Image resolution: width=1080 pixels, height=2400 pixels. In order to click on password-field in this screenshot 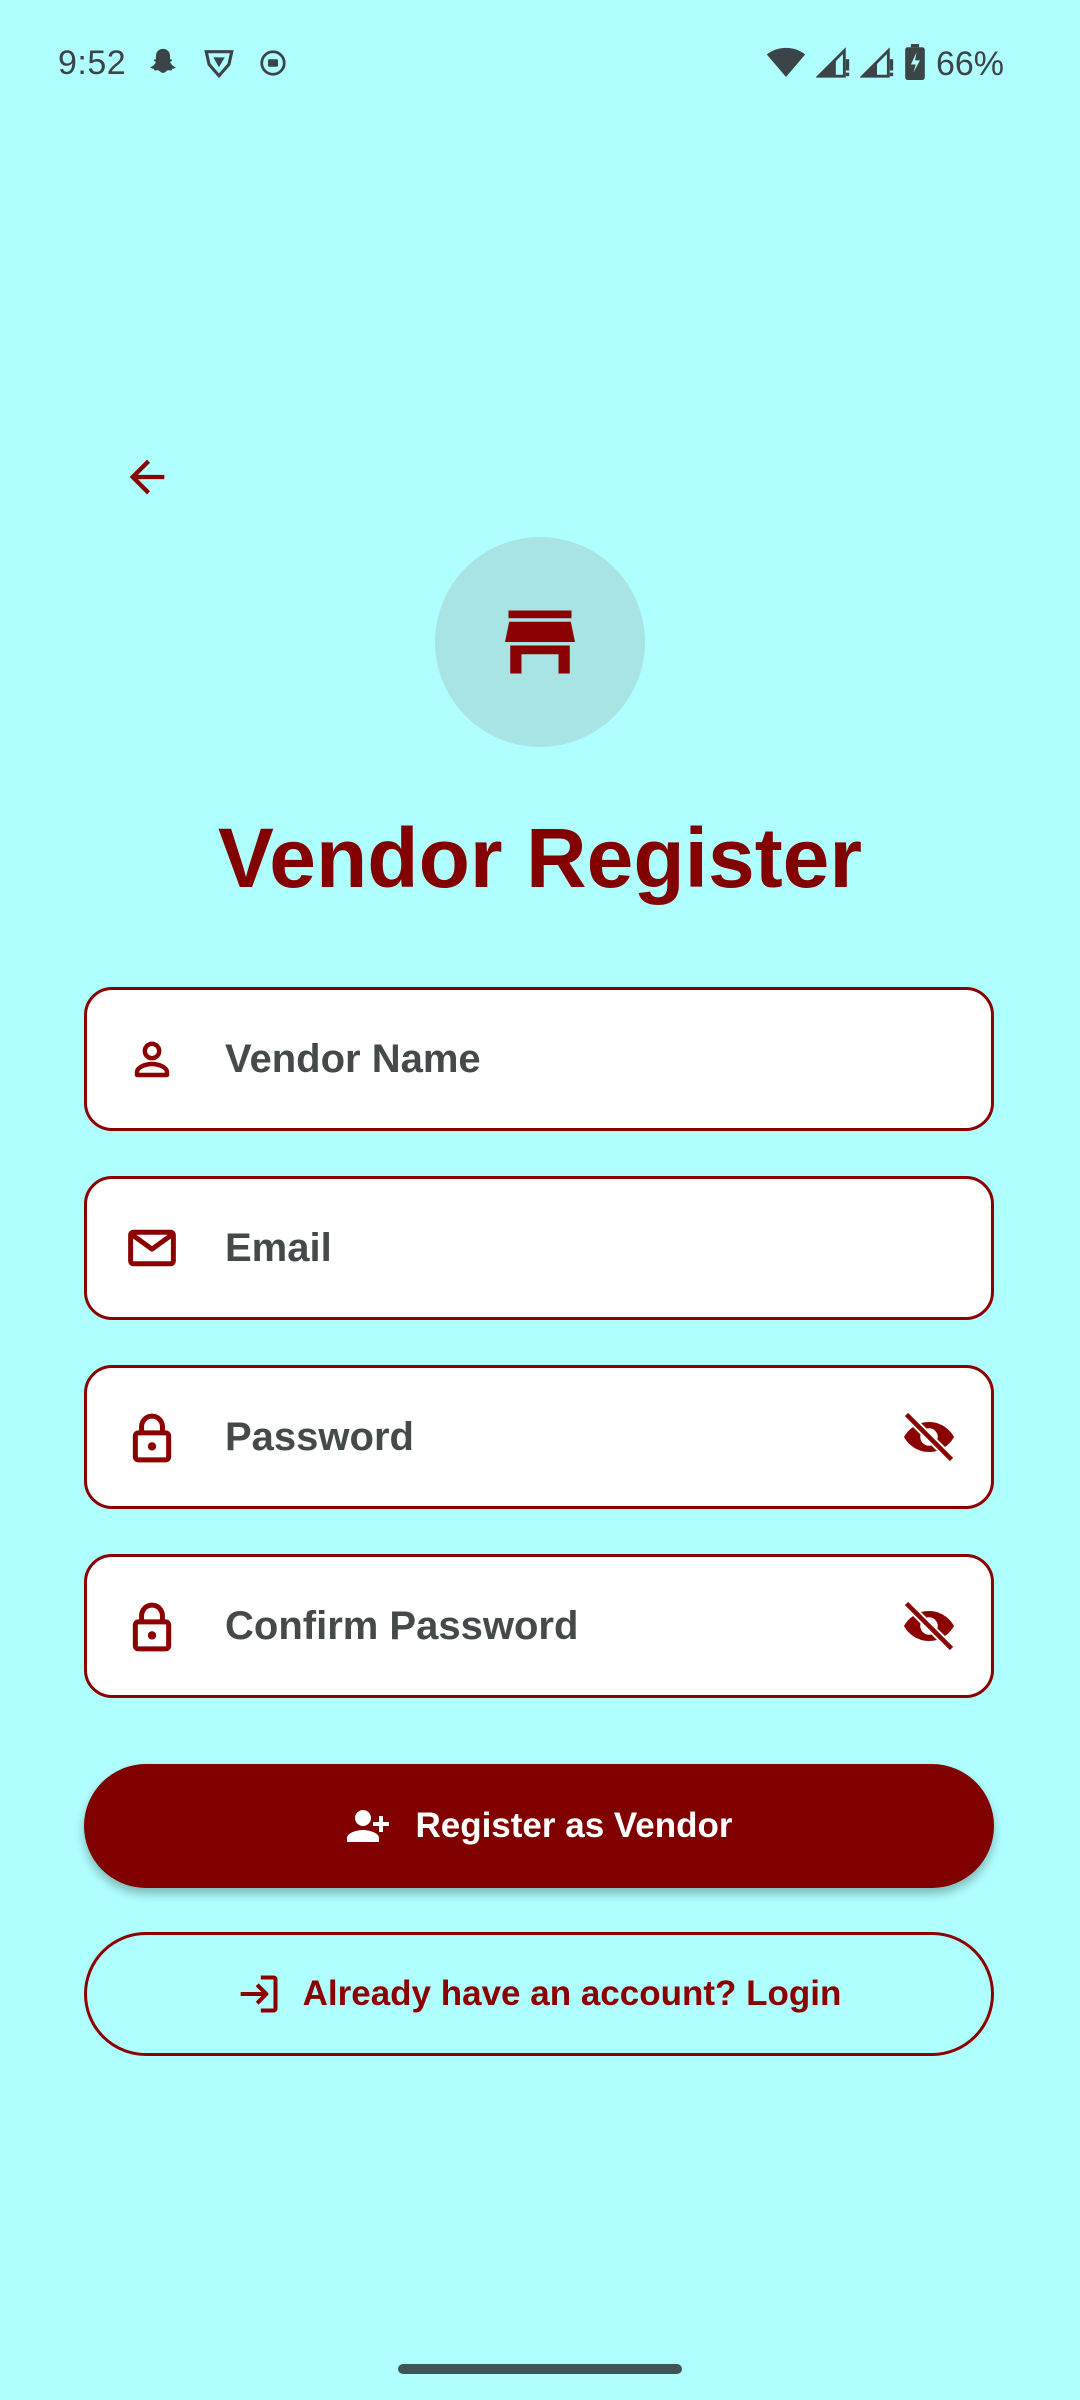, I will do `click(539, 1437)`.